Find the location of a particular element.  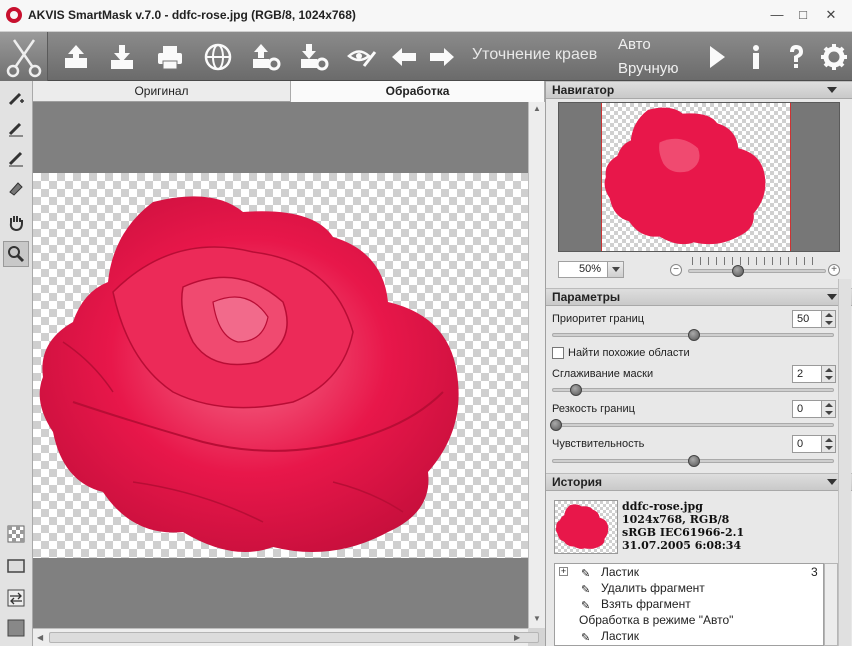

mask-smoothing-value: 2 is located at coordinates (800, 374).